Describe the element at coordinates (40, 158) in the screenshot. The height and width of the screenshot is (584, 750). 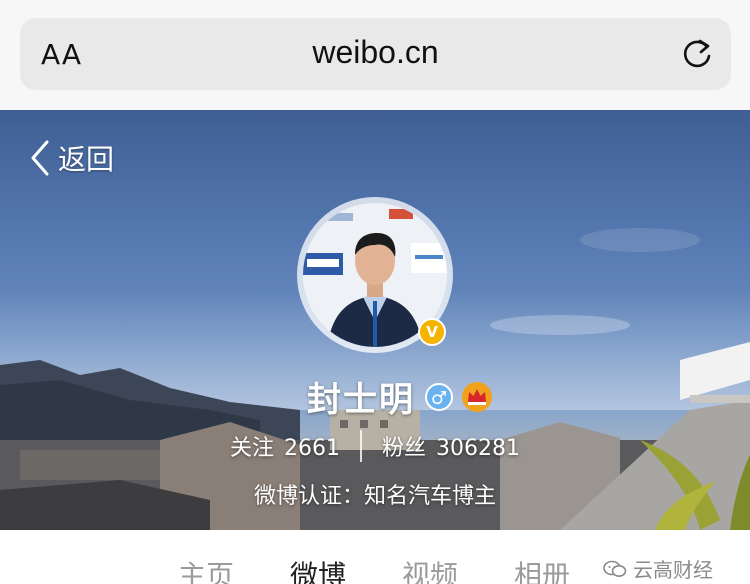
I see `chevron-left-icon` at that location.